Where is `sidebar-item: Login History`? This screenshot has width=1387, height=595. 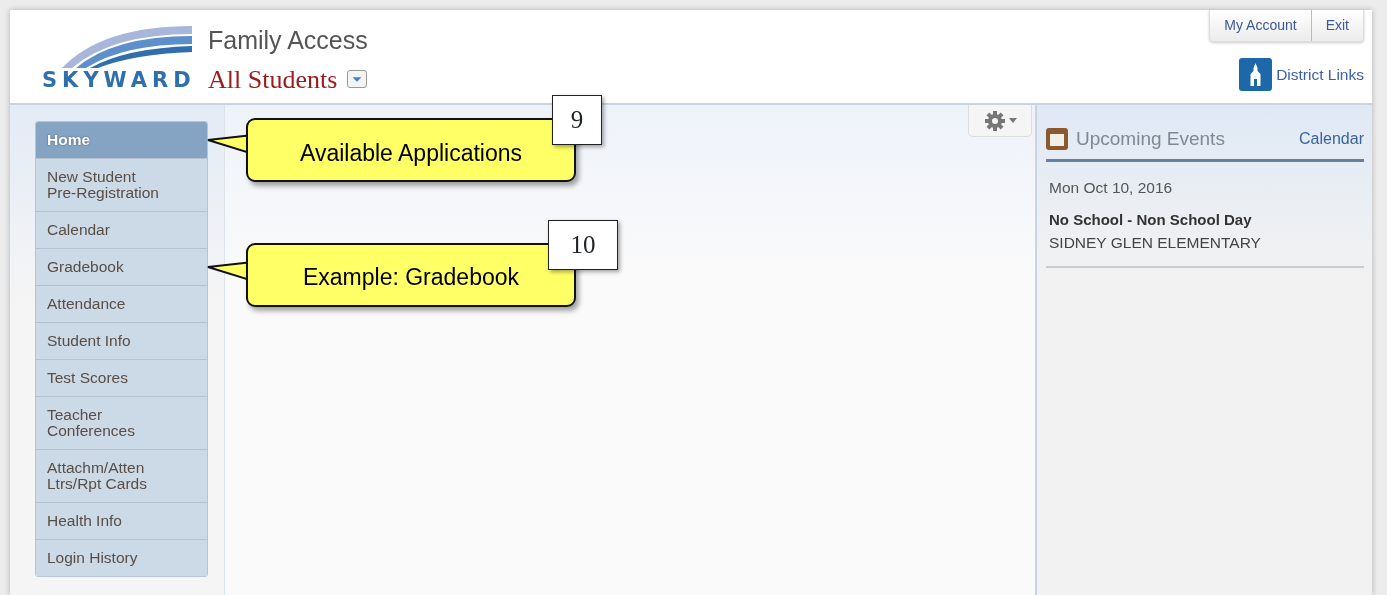 sidebar-item: Login History is located at coordinates (121, 557).